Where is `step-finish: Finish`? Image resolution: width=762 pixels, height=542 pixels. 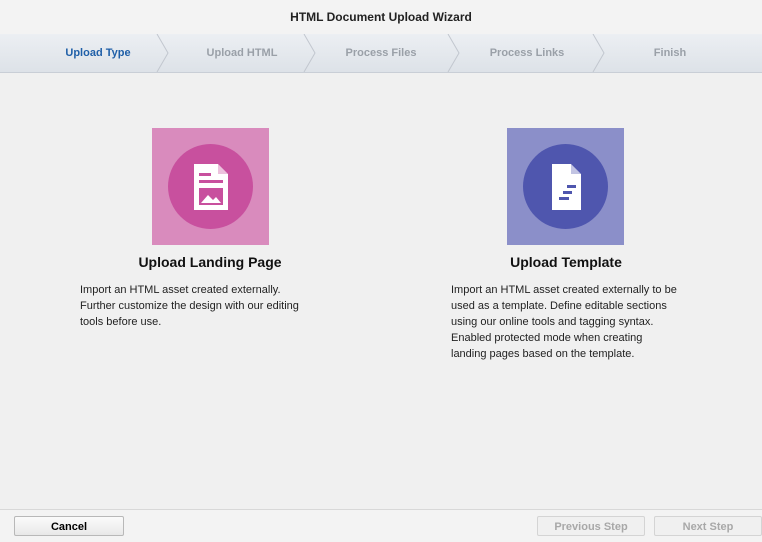
step-finish: Finish is located at coordinates (670, 53).